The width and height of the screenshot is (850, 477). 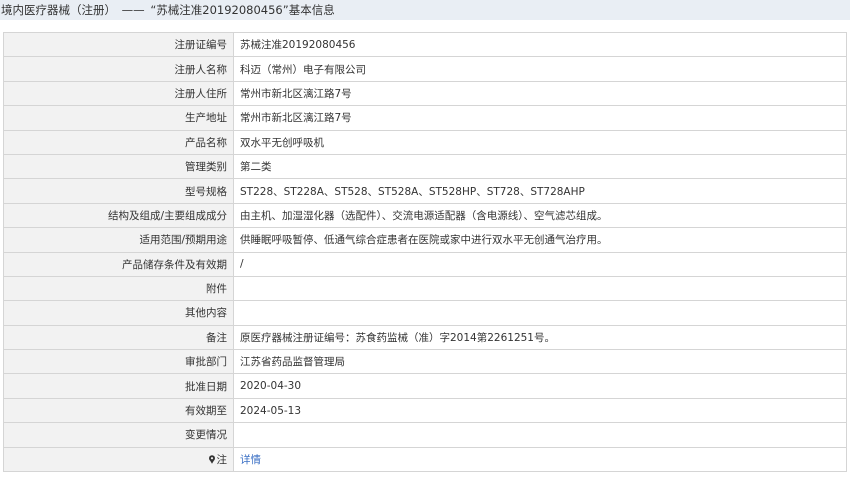 What do you see at coordinates (540, 410) in the screenshot?
I see `row-value: 2024-05-13` at bounding box center [540, 410].